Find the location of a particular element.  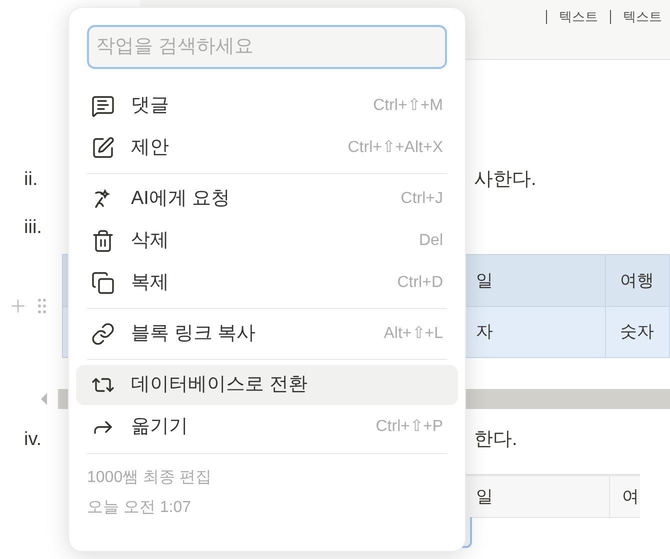

menu-item: 옮기기 Ctrl+⇧+P is located at coordinates (267, 427).